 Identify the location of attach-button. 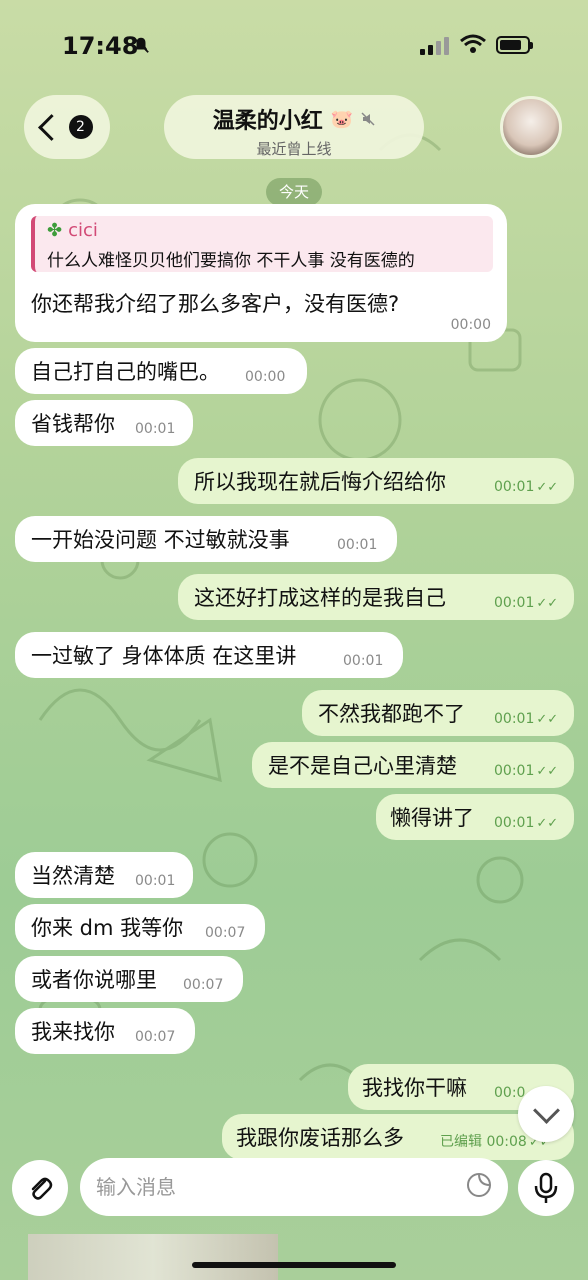
(40, 1188).